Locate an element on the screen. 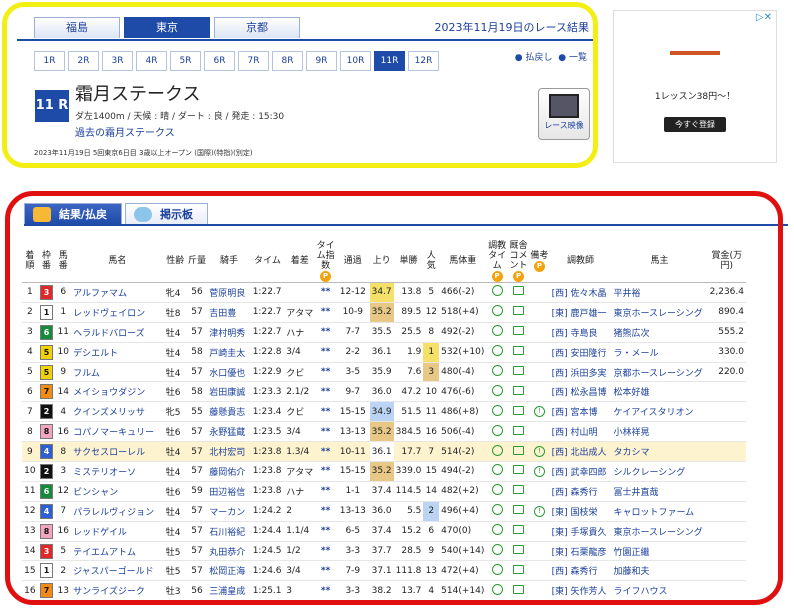 The height and width of the screenshot is (610, 794). race-tab-7r: 7R is located at coordinates (253, 61).